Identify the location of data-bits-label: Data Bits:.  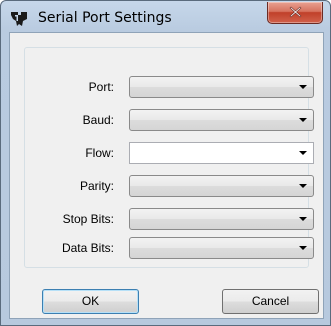
(87, 248).